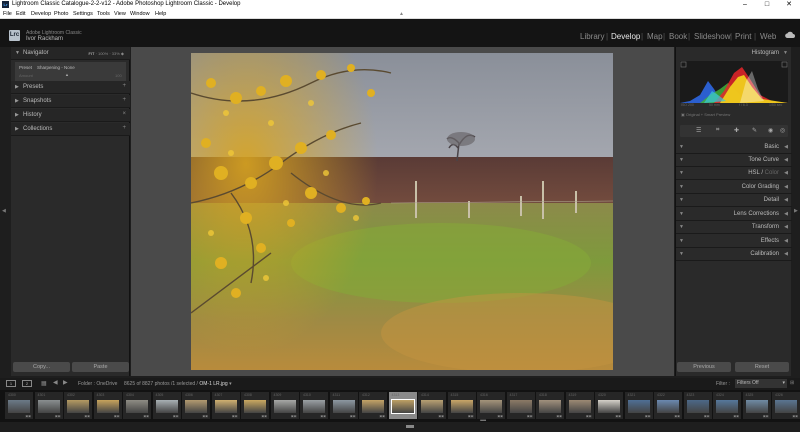 This screenshot has height=432, width=800. I want to click on panel-toggle-up-icon: ▲, so click(401, 14).